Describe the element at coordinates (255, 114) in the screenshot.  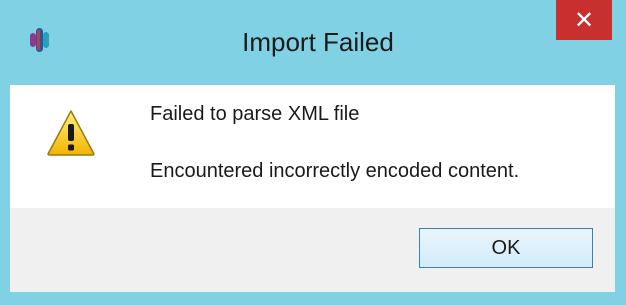
I see `error-message: Failed to parse XML file` at that location.